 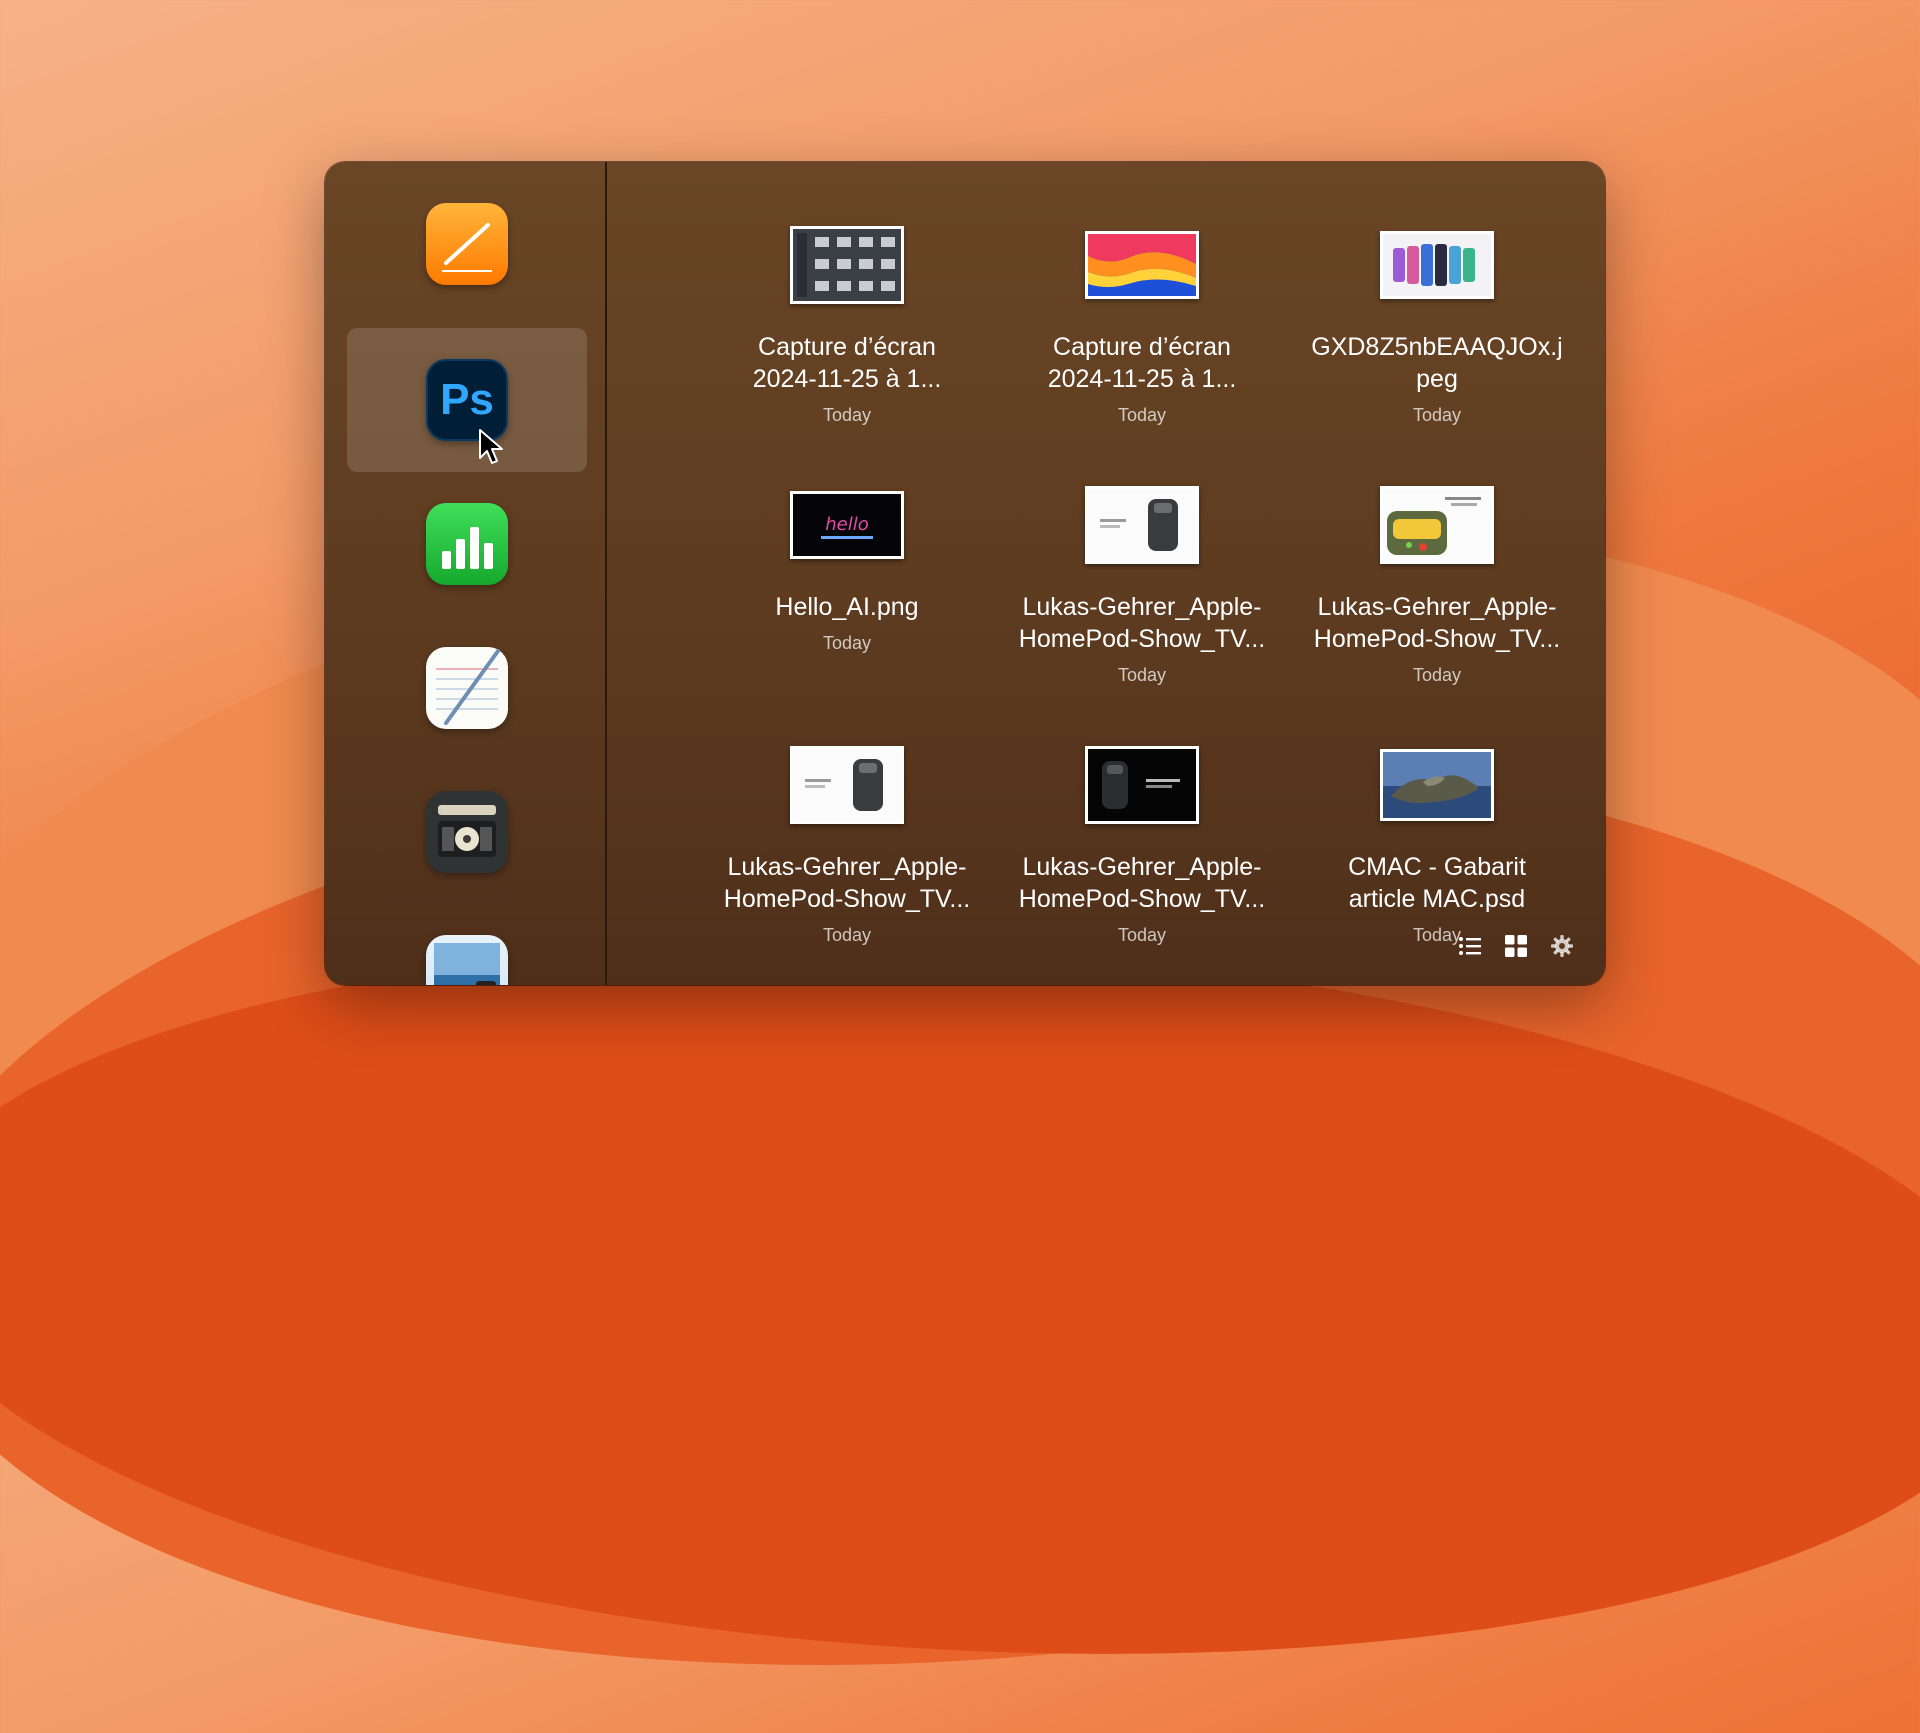 I want to click on gear-icon, so click(x=1562, y=946).